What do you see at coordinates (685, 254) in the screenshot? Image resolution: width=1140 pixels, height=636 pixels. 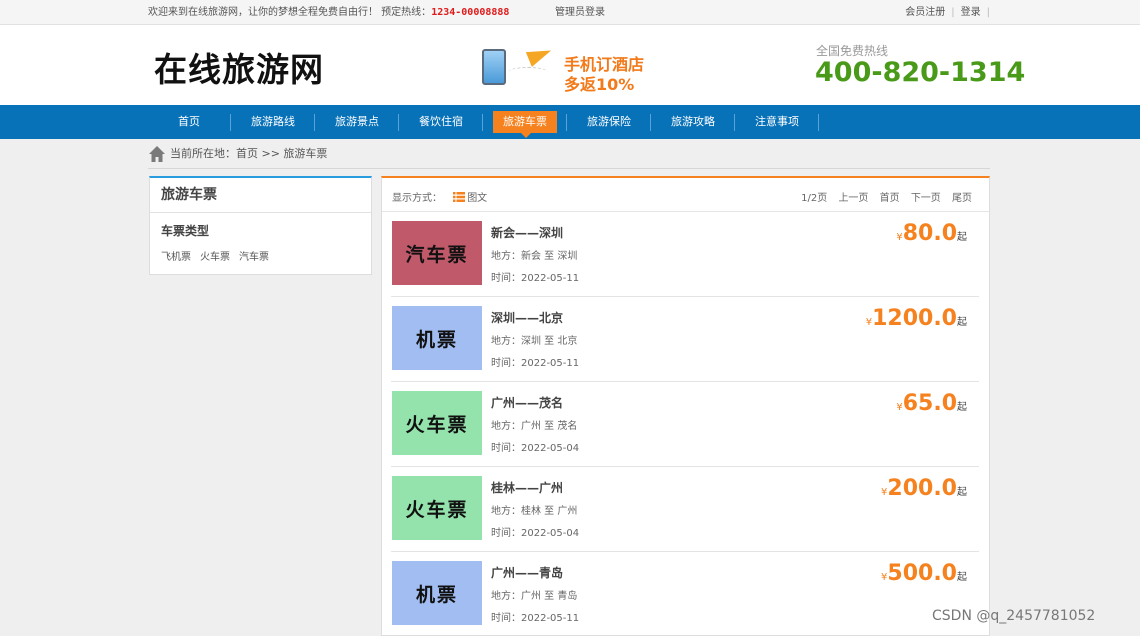 I see `list-item: 汽车票 新会——深圳地方：新会 至 深圳 时间：2022-05-11 ¥80.0起` at bounding box center [685, 254].